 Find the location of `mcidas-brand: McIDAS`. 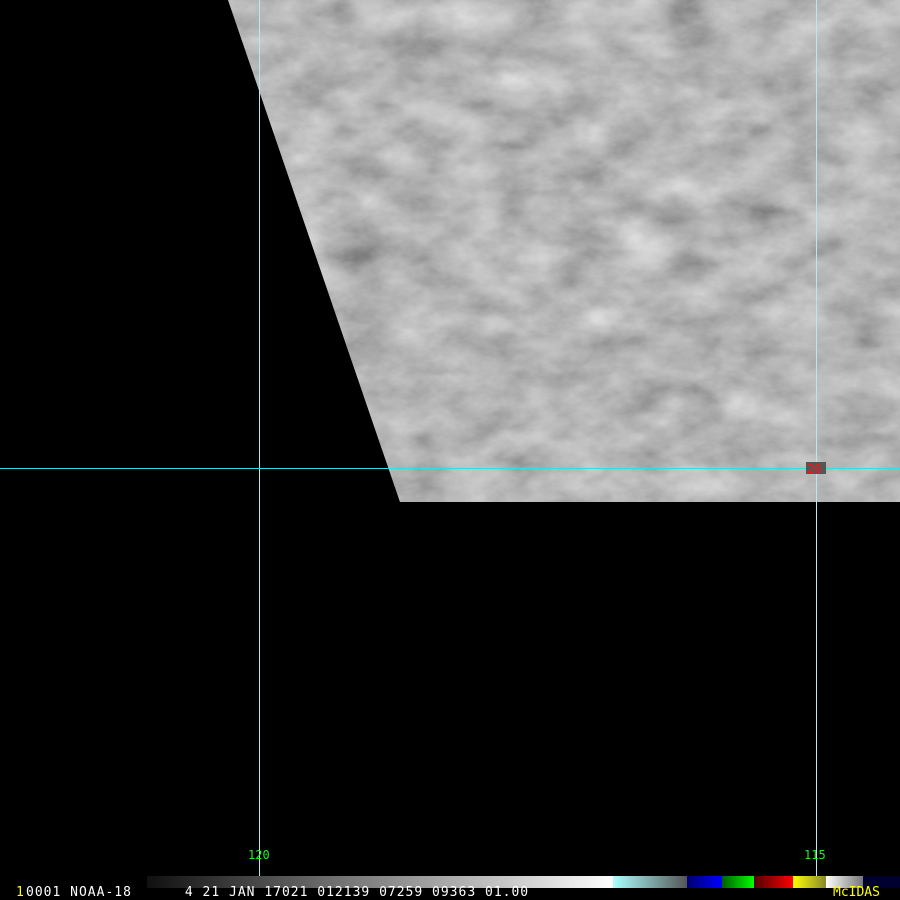

mcidas-brand: McIDAS is located at coordinates (856, 892).